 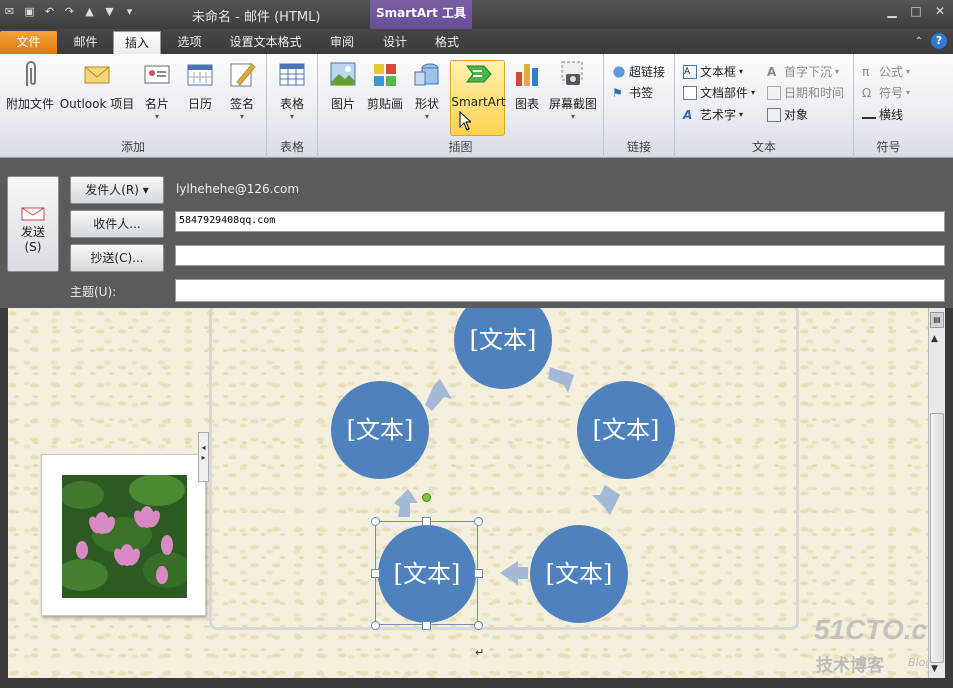 What do you see at coordinates (117, 190) in the screenshot?
I see `from-button: 发件人(R) ▾` at bounding box center [117, 190].